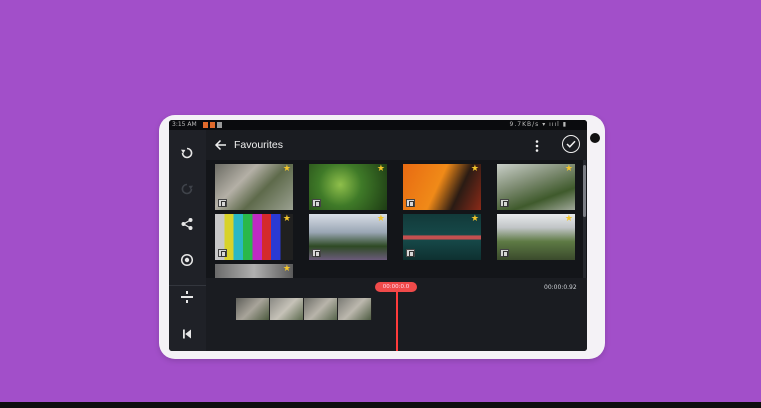  What do you see at coordinates (187, 240) in the screenshot?
I see `editor-sidebar` at bounding box center [187, 240].